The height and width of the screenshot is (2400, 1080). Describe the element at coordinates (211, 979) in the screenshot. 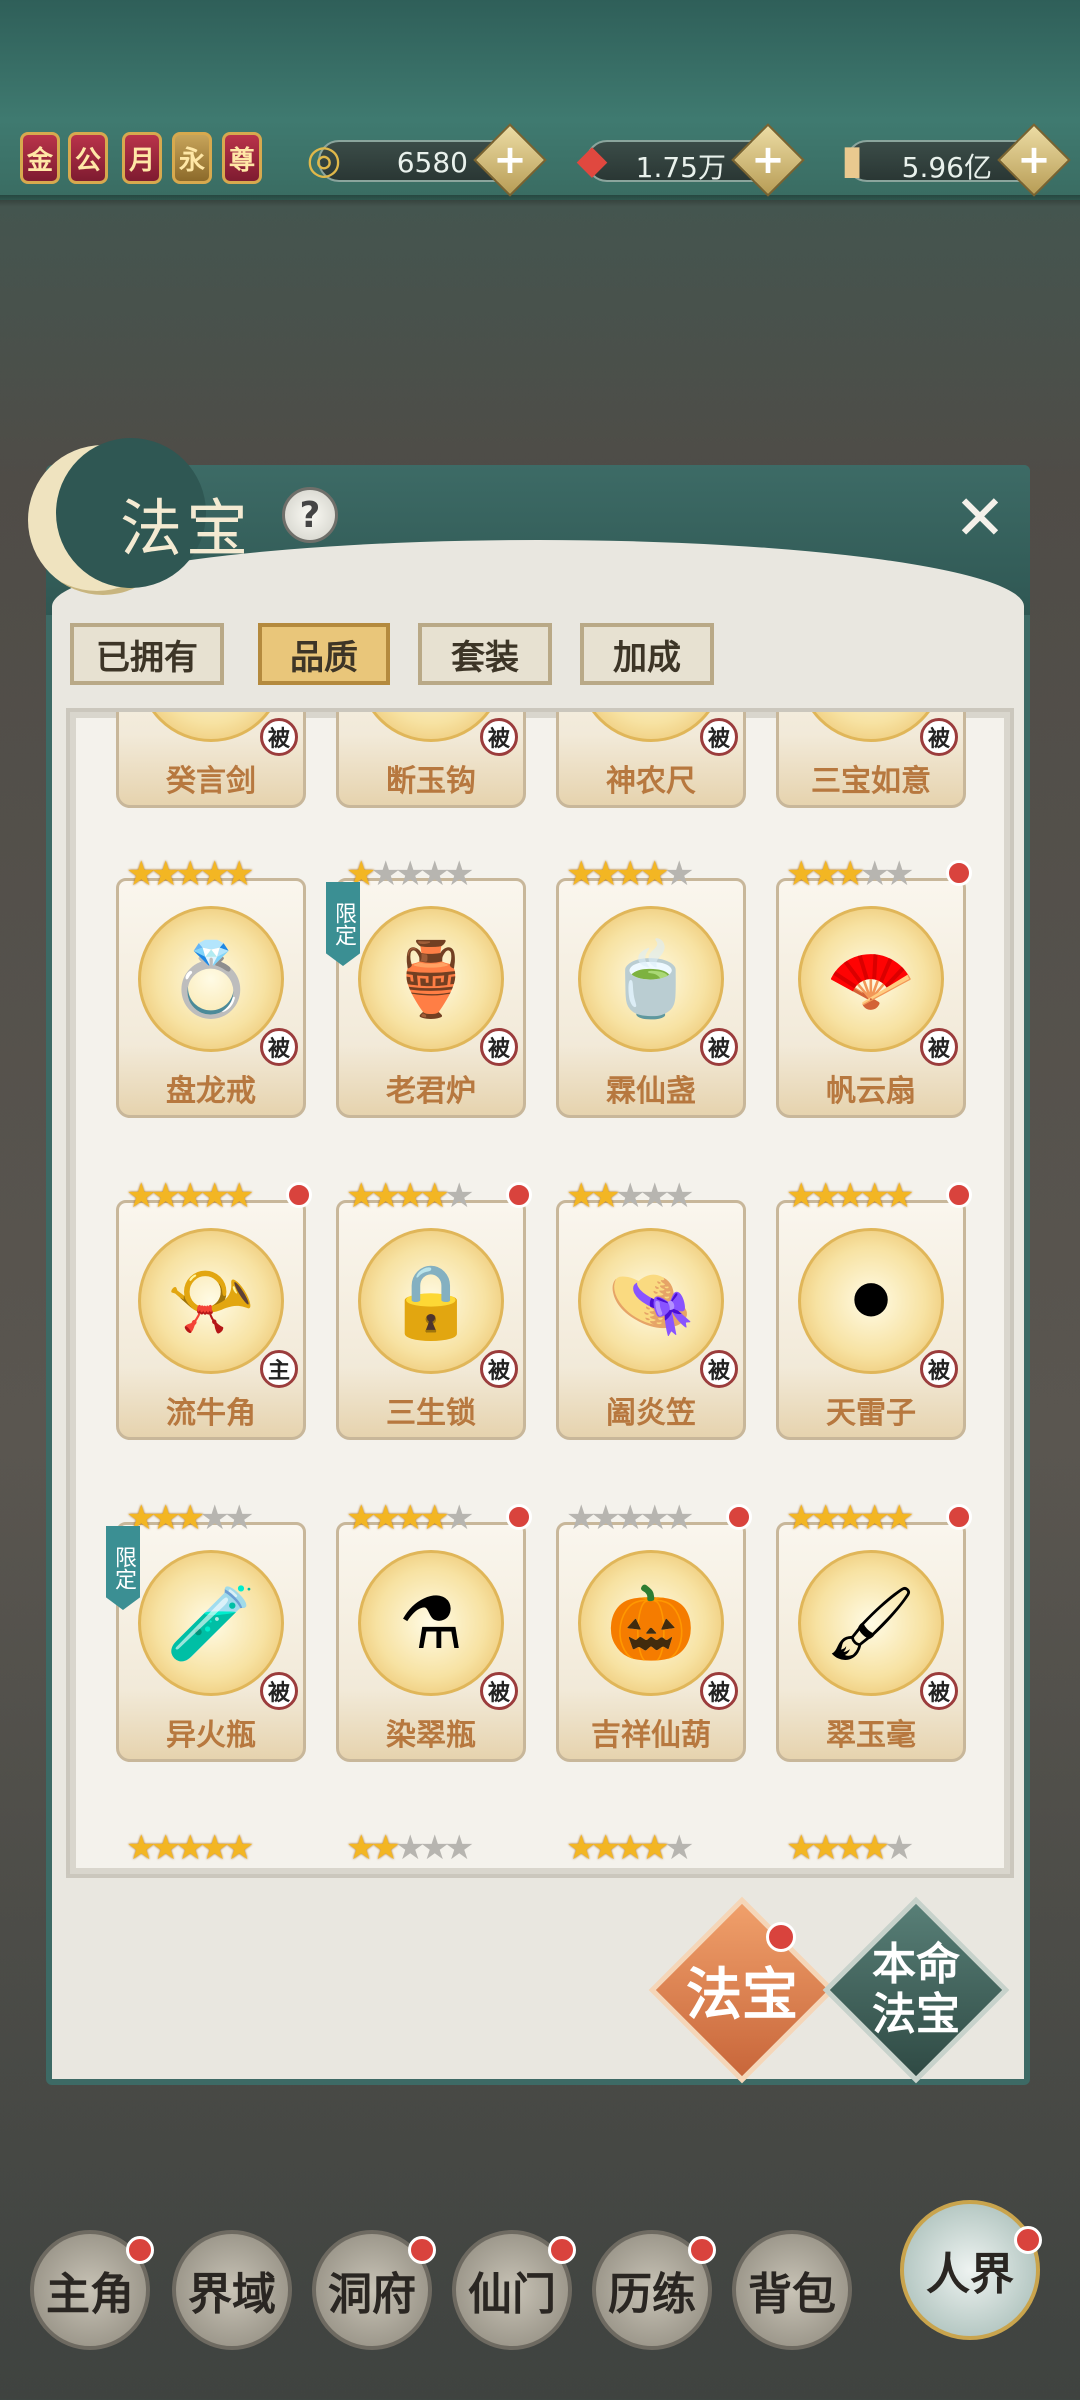

I see `fabao-item-icon: 💍` at that location.